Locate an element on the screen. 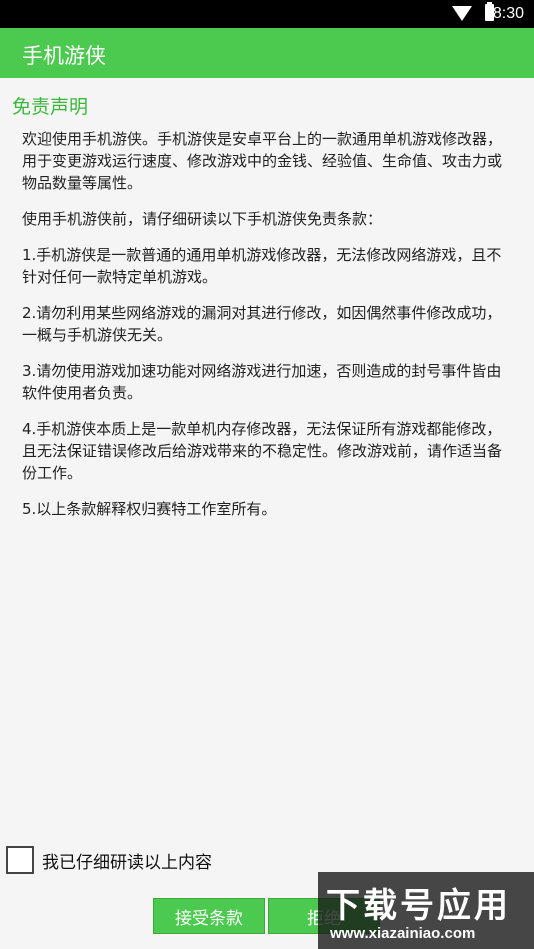 The height and width of the screenshot is (949, 534). agreement-row: 我已仔细研读以上内容 is located at coordinates (109, 860).